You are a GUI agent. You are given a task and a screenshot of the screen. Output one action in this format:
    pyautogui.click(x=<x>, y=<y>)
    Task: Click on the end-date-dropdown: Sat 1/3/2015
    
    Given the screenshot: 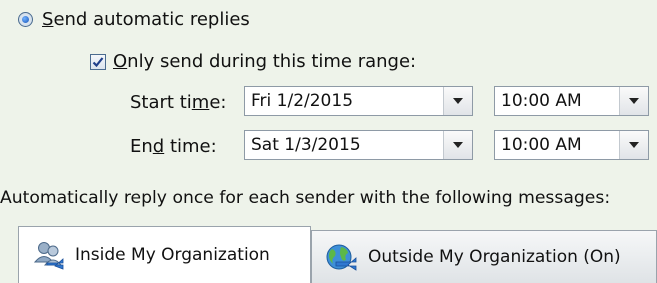 What is the action you would take?
    pyautogui.click(x=358, y=145)
    